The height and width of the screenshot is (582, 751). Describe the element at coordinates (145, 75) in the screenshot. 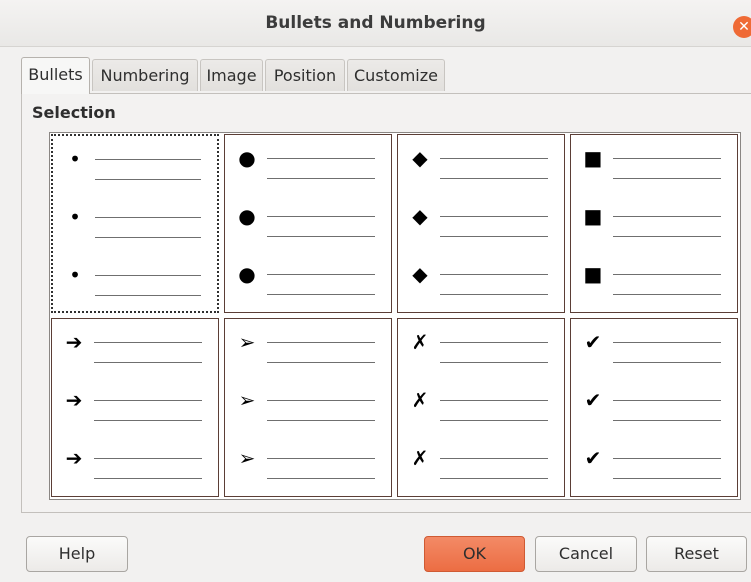

I see `tab-numbering: Numbering` at that location.